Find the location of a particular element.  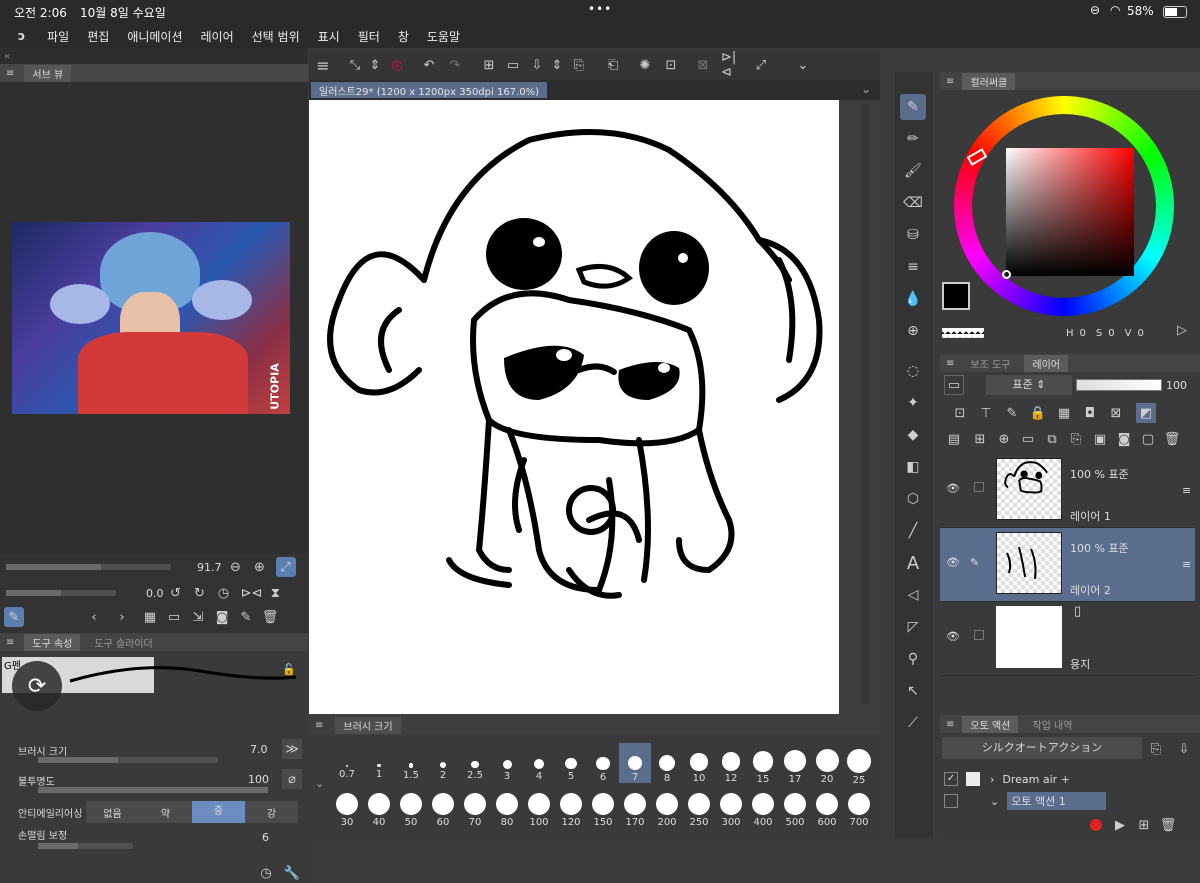

action-set-select: シルクオートアクション is located at coordinates (1042, 748).